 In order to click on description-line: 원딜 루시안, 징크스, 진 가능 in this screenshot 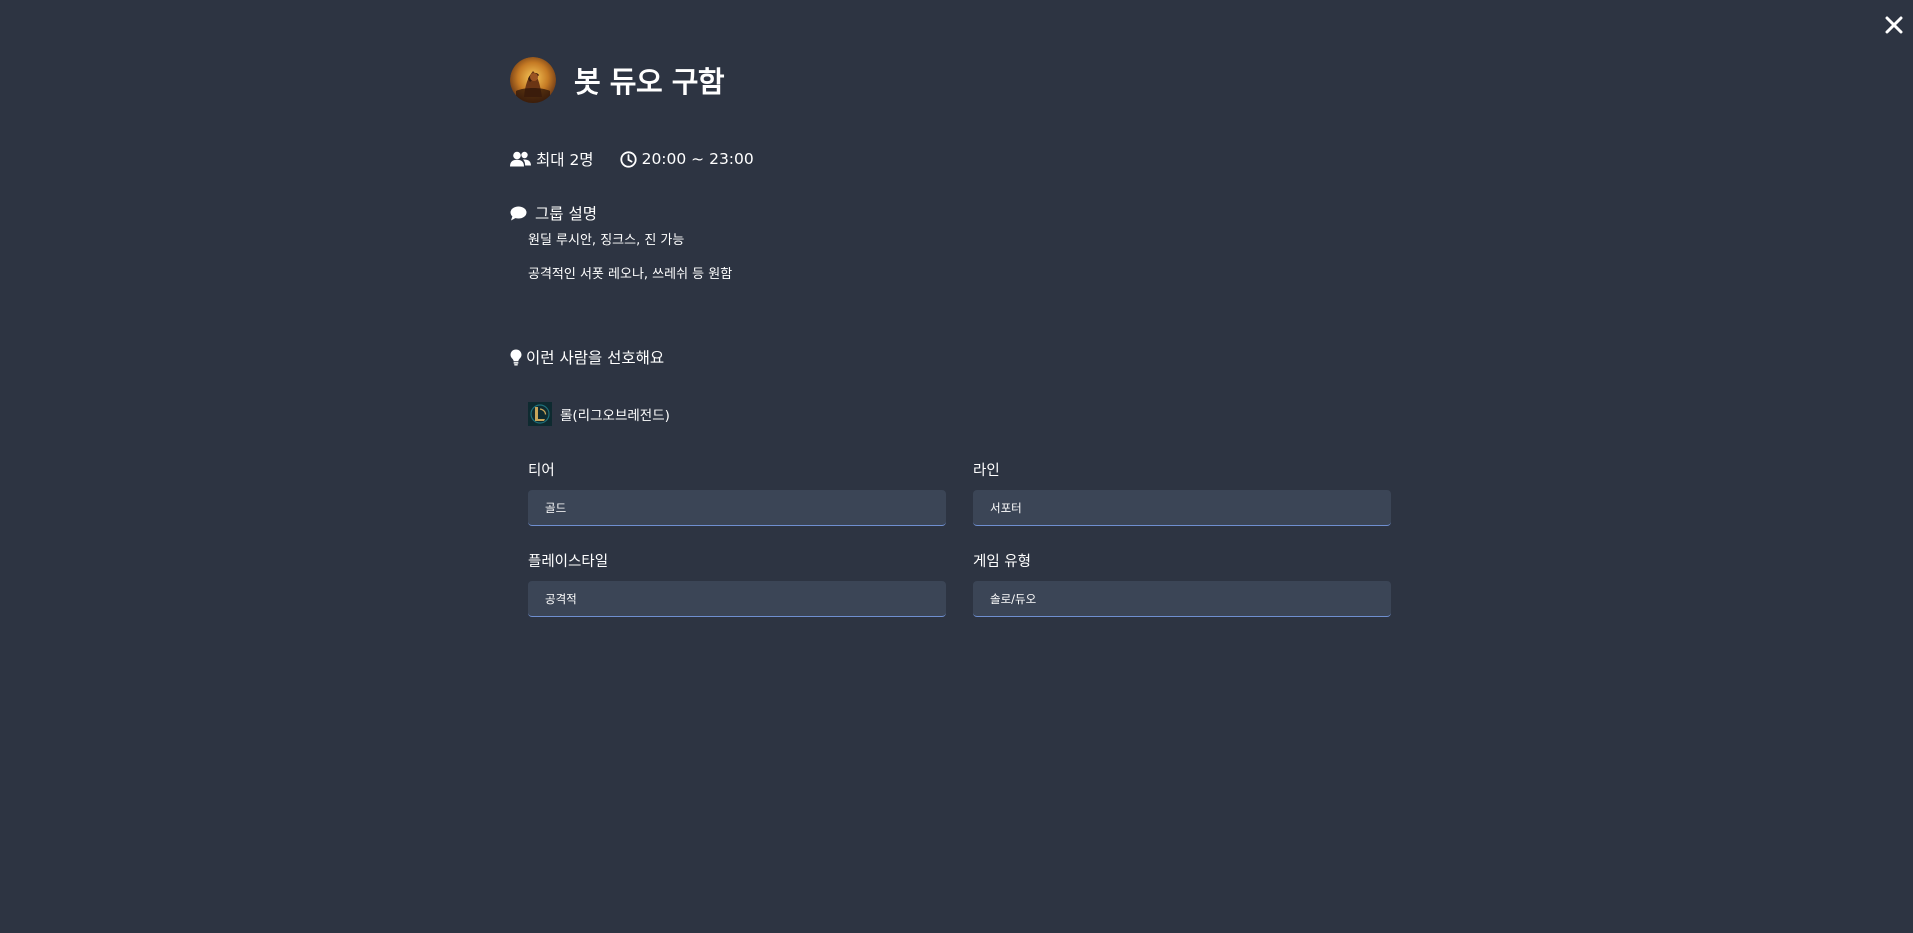, I will do `click(606, 240)`.